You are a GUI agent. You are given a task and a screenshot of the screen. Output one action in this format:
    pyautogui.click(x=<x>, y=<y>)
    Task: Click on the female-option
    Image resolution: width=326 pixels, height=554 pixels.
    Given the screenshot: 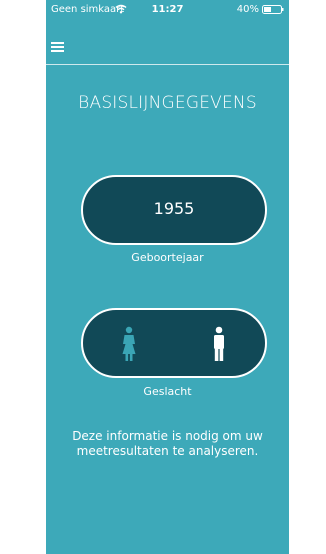 What is the action you would take?
    pyautogui.click(x=129, y=344)
    